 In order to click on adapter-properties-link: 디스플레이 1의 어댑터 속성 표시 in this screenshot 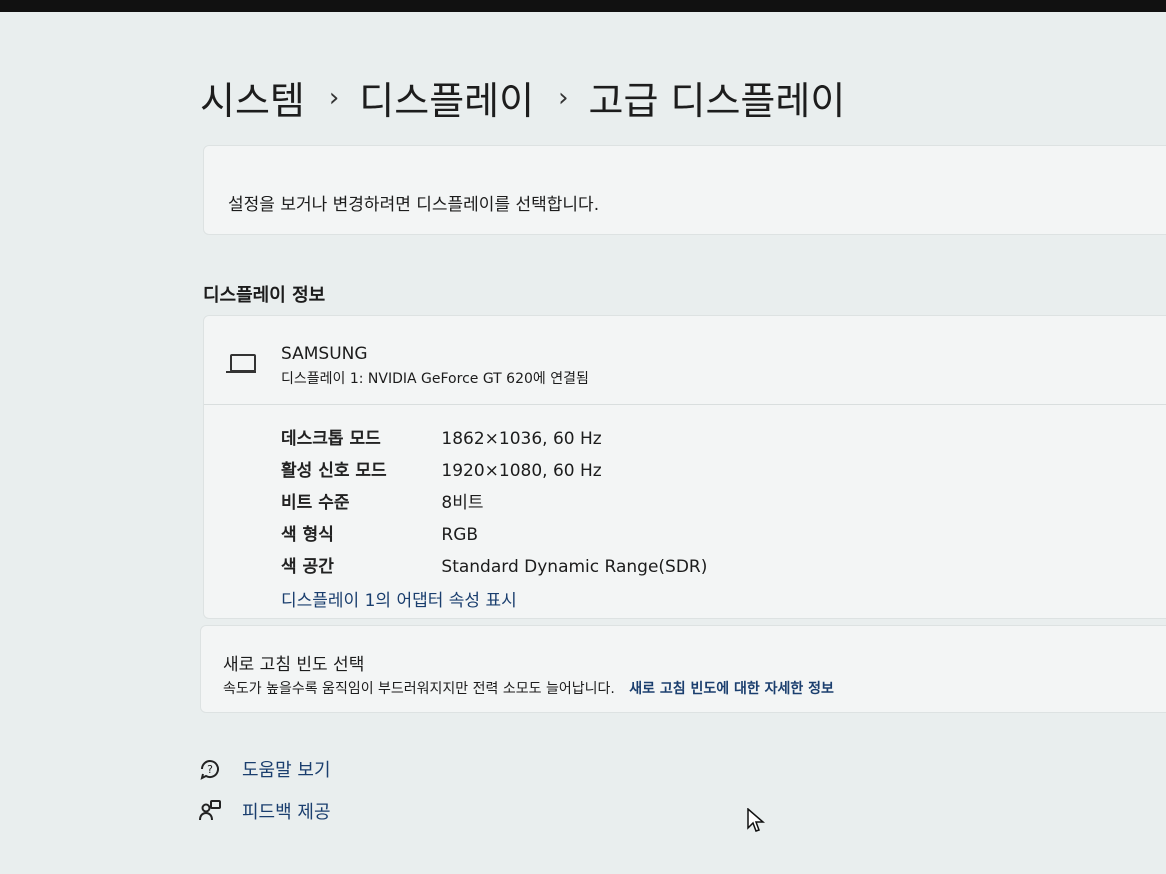, I will do `click(399, 598)`.